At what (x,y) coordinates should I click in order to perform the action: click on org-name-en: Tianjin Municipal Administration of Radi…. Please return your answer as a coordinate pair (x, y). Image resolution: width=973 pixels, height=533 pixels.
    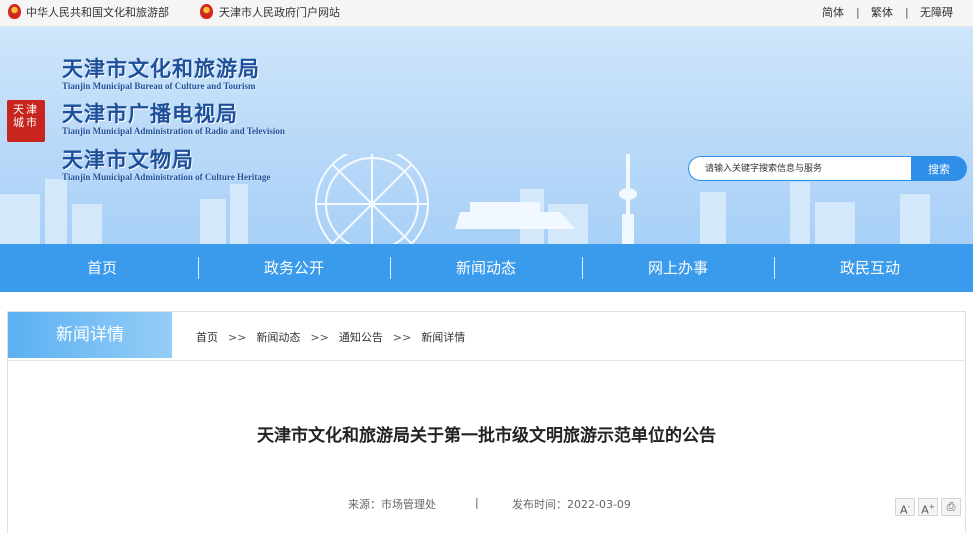
    Looking at the image, I should click on (173, 131).